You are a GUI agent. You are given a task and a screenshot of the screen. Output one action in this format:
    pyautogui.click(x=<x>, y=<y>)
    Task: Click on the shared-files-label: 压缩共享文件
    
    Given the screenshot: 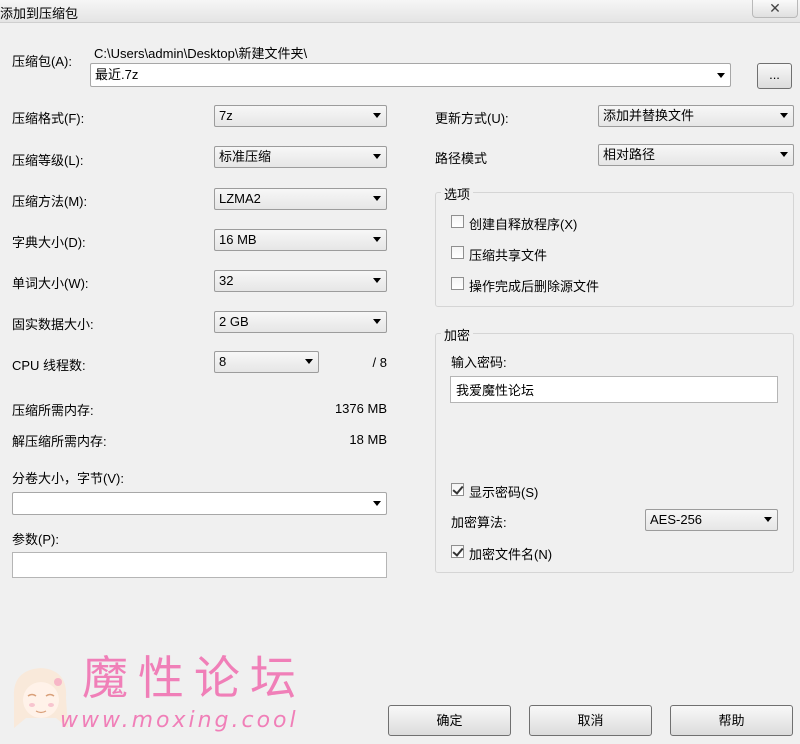 What is the action you would take?
    pyautogui.click(x=508, y=254)
    